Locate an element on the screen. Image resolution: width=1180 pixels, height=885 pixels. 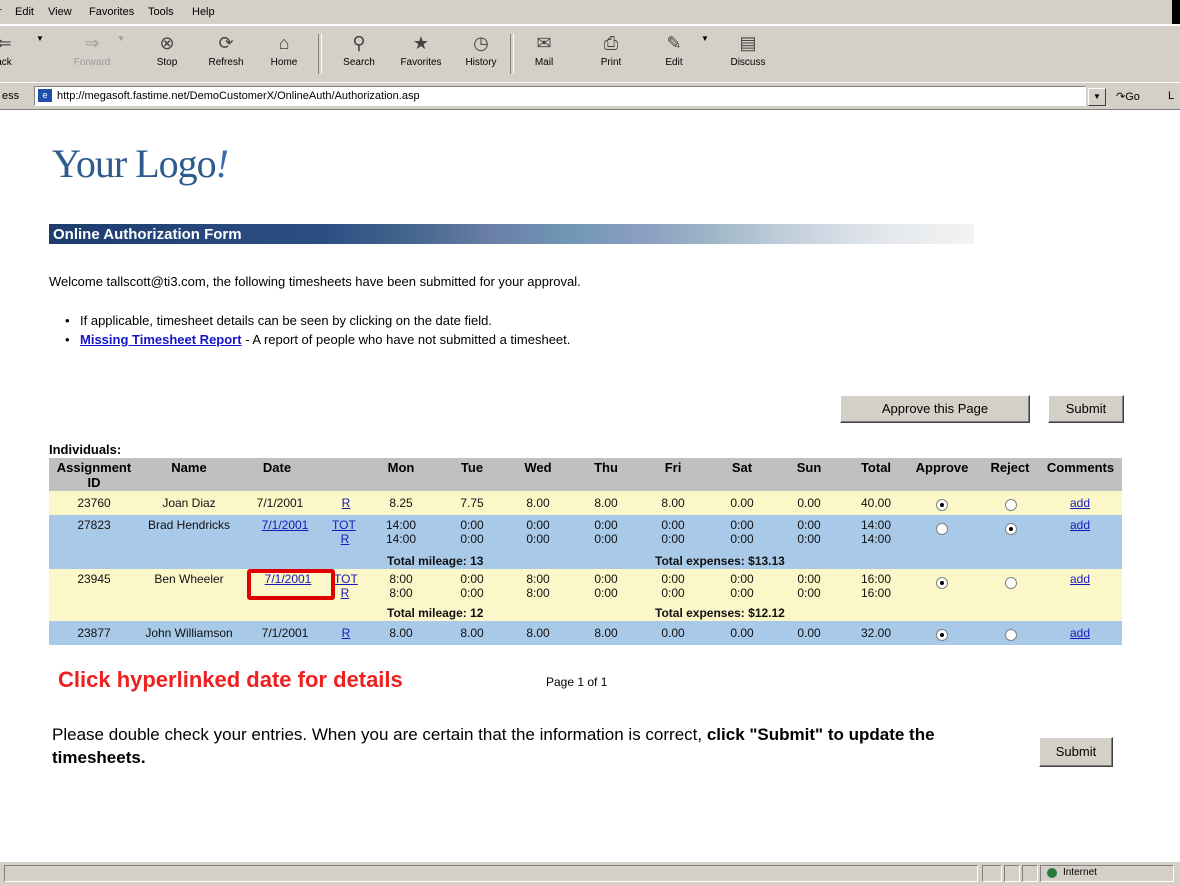
row-total: 16:00 is located at coordinates (876, 579).